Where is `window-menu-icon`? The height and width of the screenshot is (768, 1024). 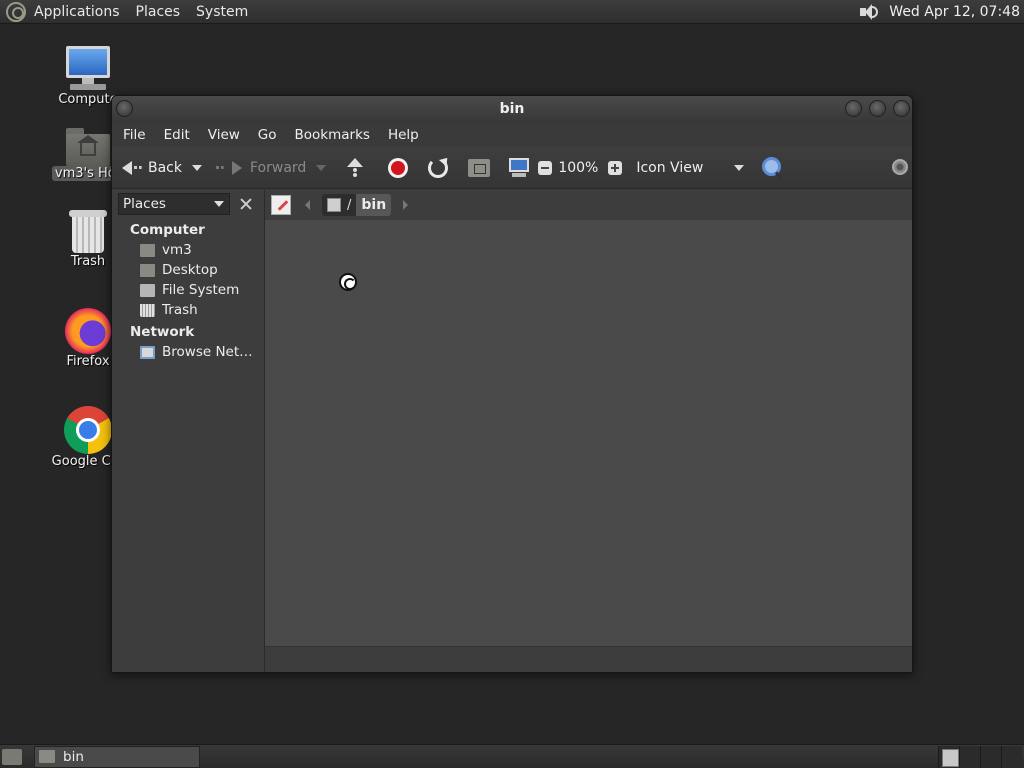 window-menu-icon is located at coordinates (124, 108).